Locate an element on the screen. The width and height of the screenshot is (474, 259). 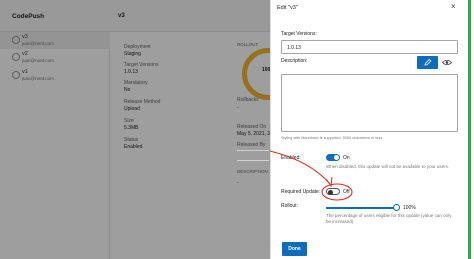
annotation-arrow is located at coordinates (300, 167).